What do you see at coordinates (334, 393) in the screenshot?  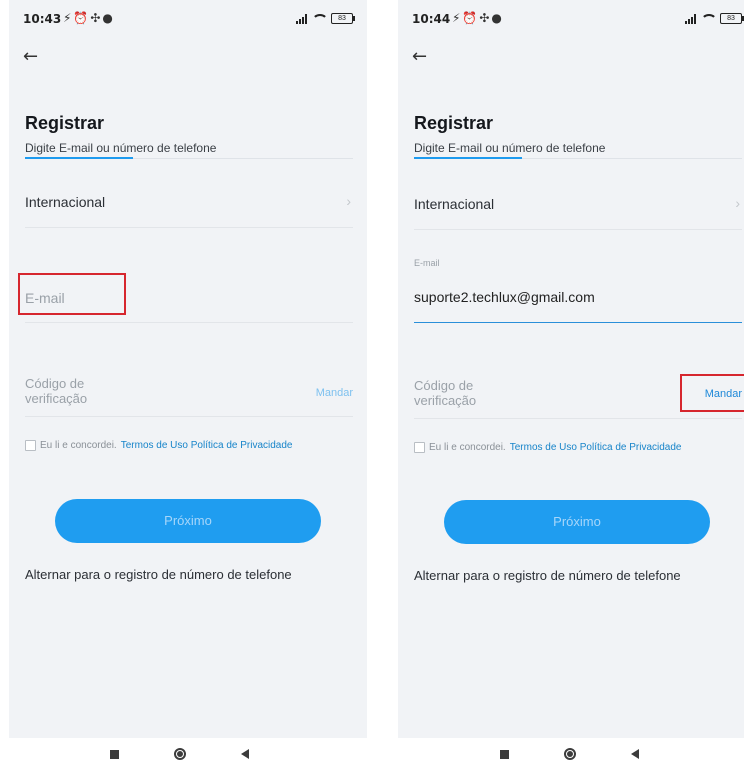 I see `send-code-button: Mandar` at bounding box center [334, 393].